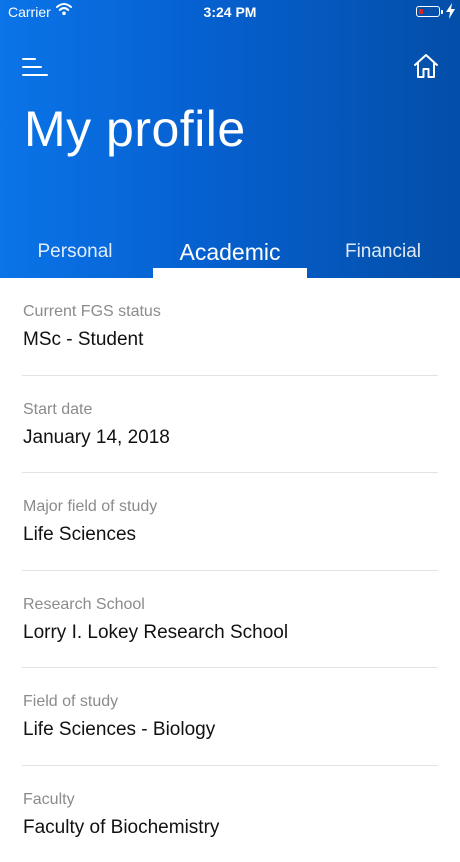  What do you see at coordinates (92, 312) in the screenshot?
I see `field-label: Current FGS status` at bounding box center [92, 312].